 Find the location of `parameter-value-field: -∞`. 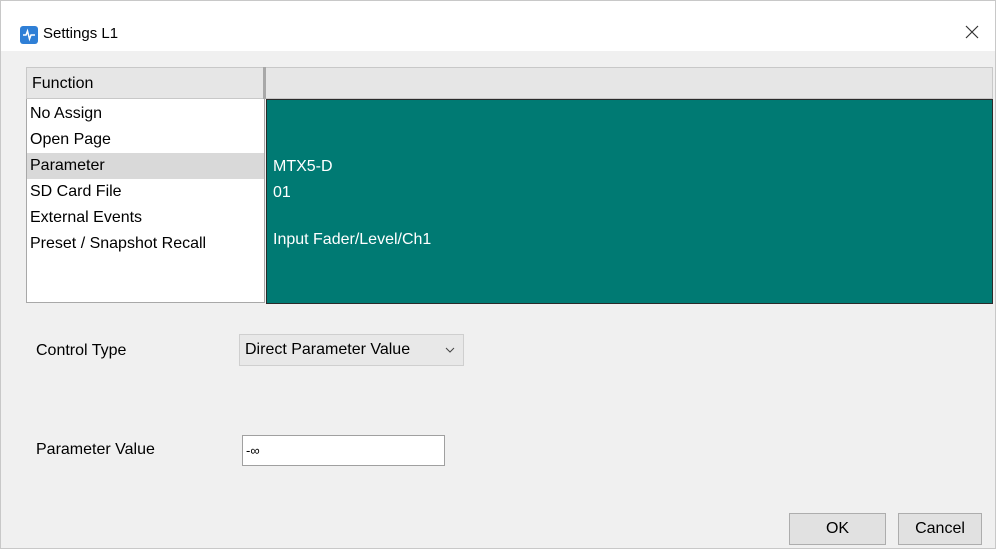

parameter-value-field: -∞ is located at coordinates (343, 450).